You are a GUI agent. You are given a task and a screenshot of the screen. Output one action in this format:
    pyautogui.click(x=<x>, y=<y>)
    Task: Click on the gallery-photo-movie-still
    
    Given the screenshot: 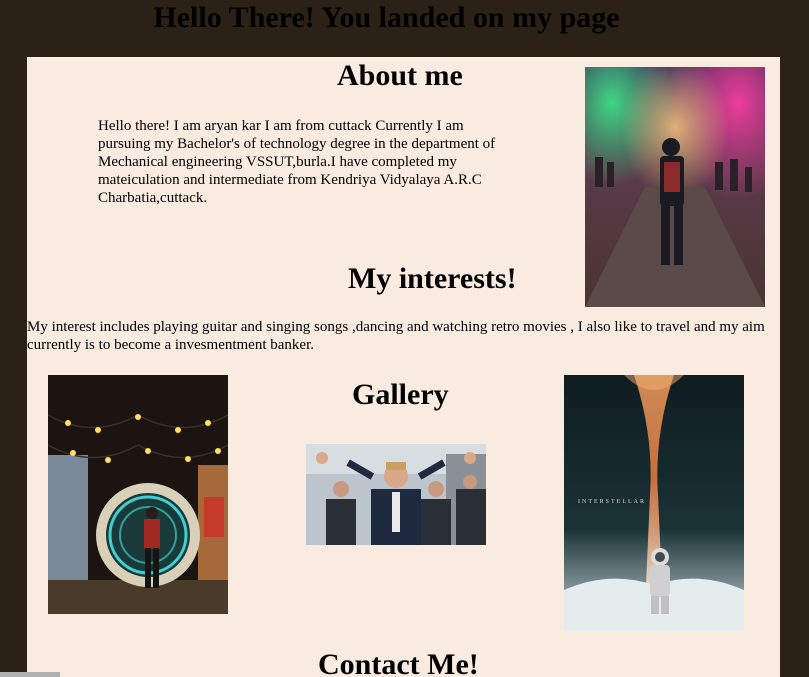 What is the action you would take?
    pyautogui.click(x=396, y=494)
    